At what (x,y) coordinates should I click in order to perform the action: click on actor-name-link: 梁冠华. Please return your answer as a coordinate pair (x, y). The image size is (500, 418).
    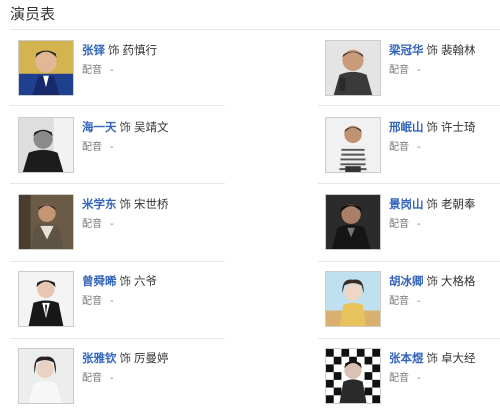
    Looking at the image, I should click on (406, 50).